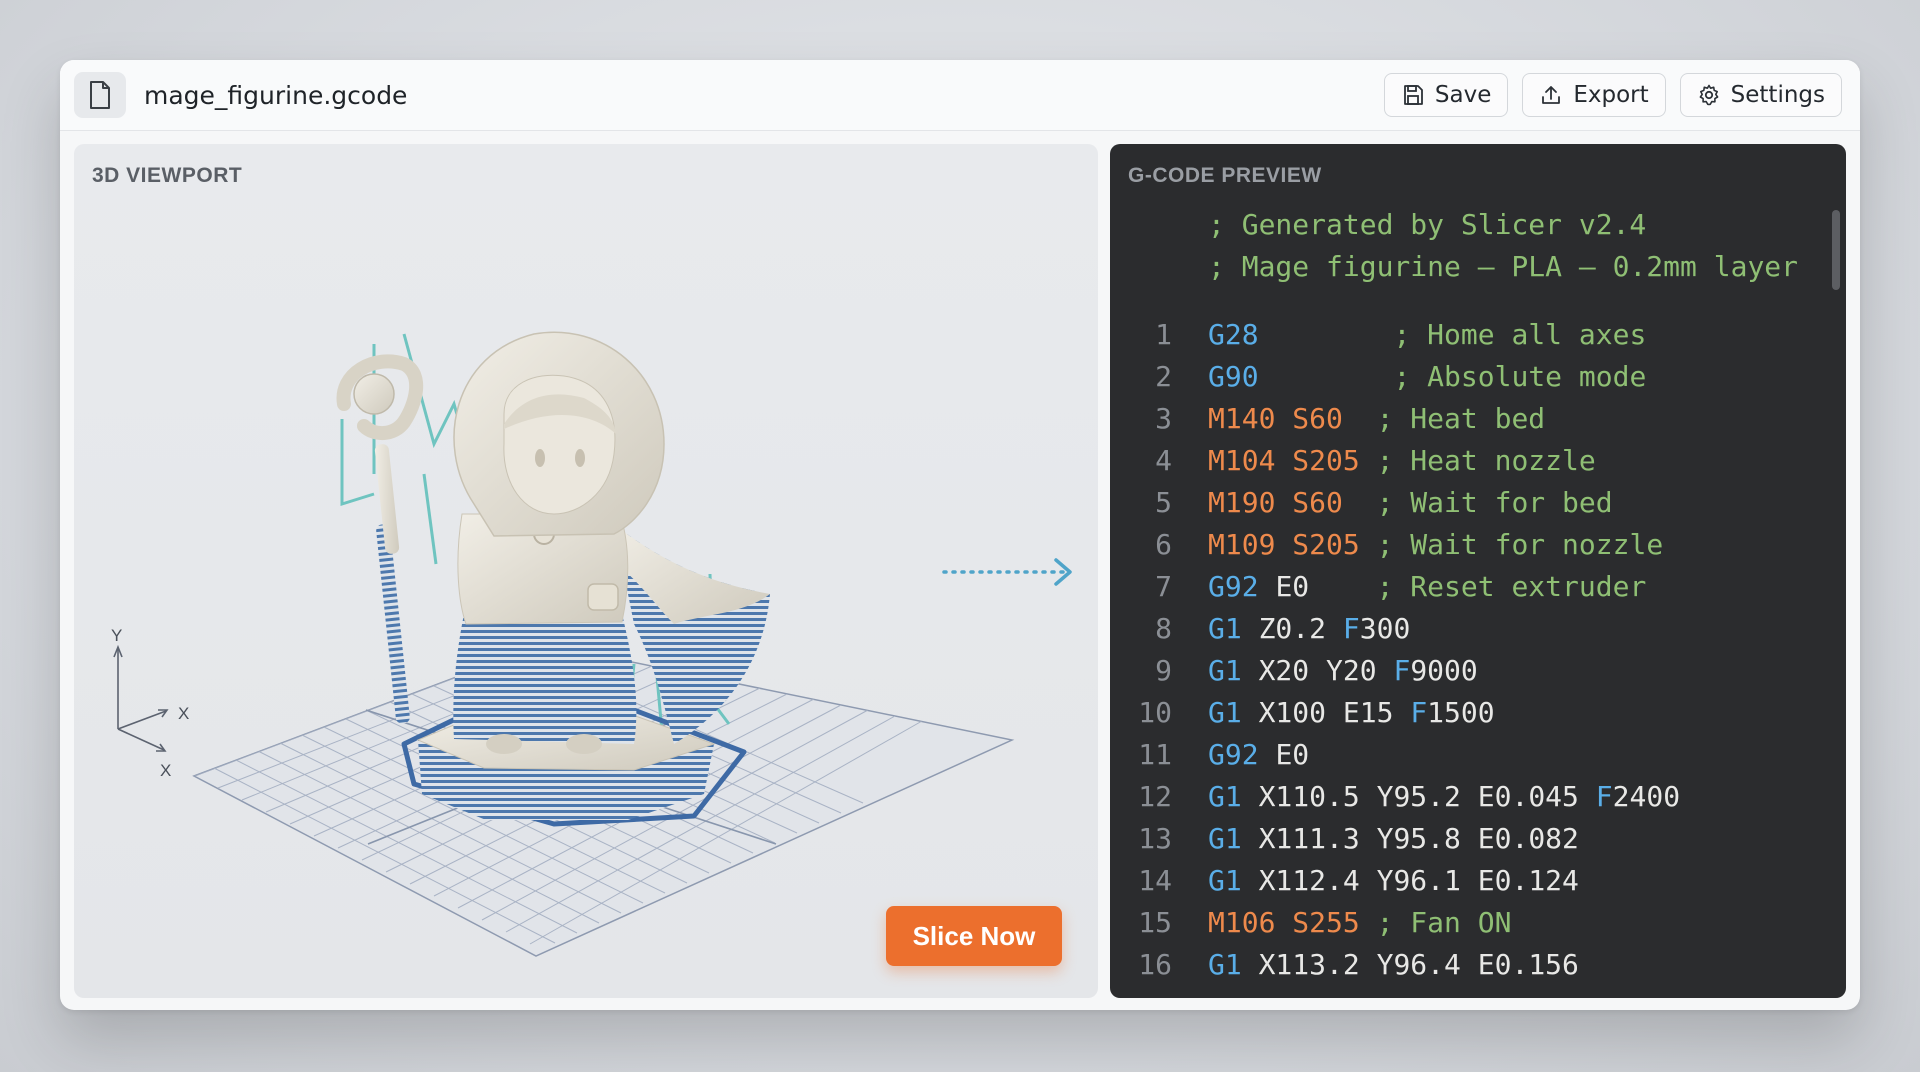 This screenshot has width=1920, height=1072. Describe the element at coordinates (1469, 629) in the screenshot. I see `gcode-line: 8 G1 Z0.2 F300` at that location.